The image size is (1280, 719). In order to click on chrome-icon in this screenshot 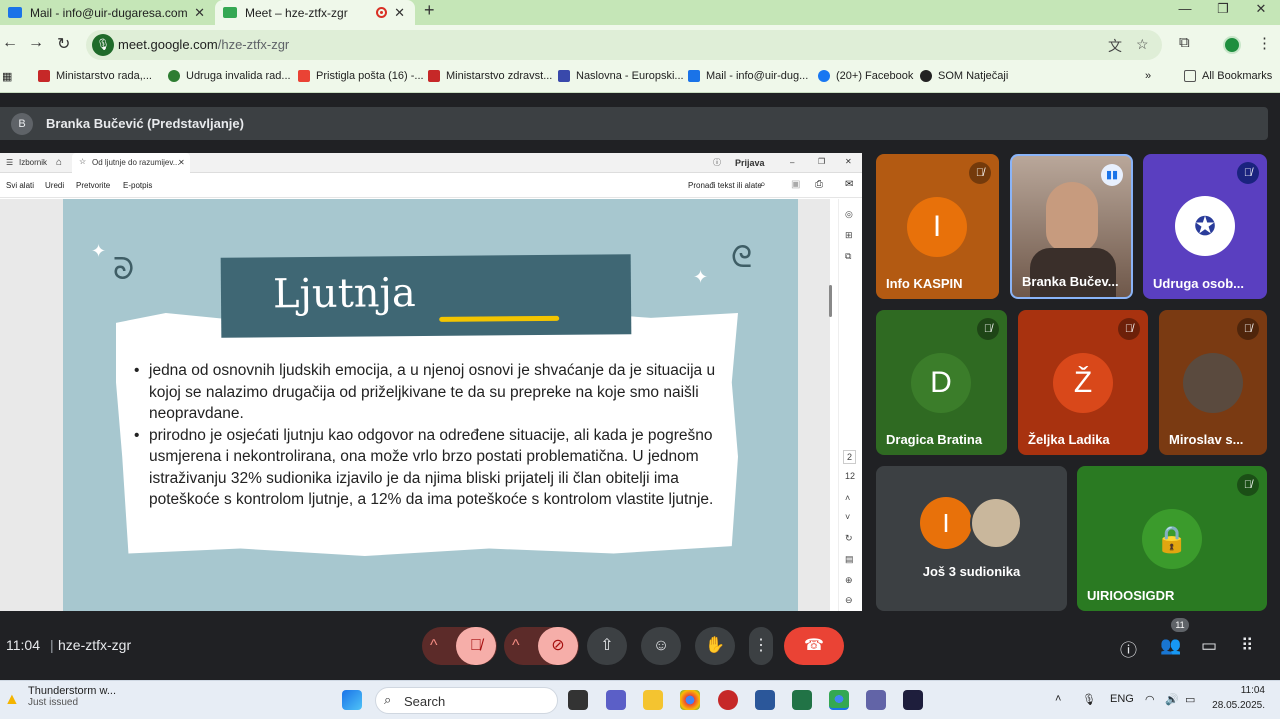, I will do `click(690, 700)`.